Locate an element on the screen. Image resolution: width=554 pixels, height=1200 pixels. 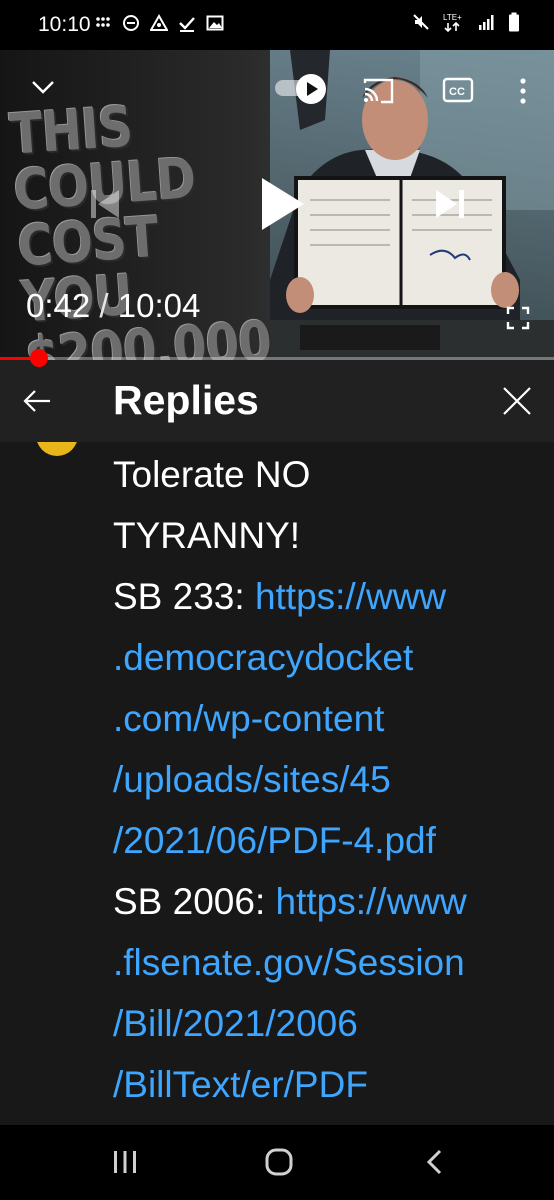
comment-line: /uploads/sites/45 is located at coordinates (328, 779).